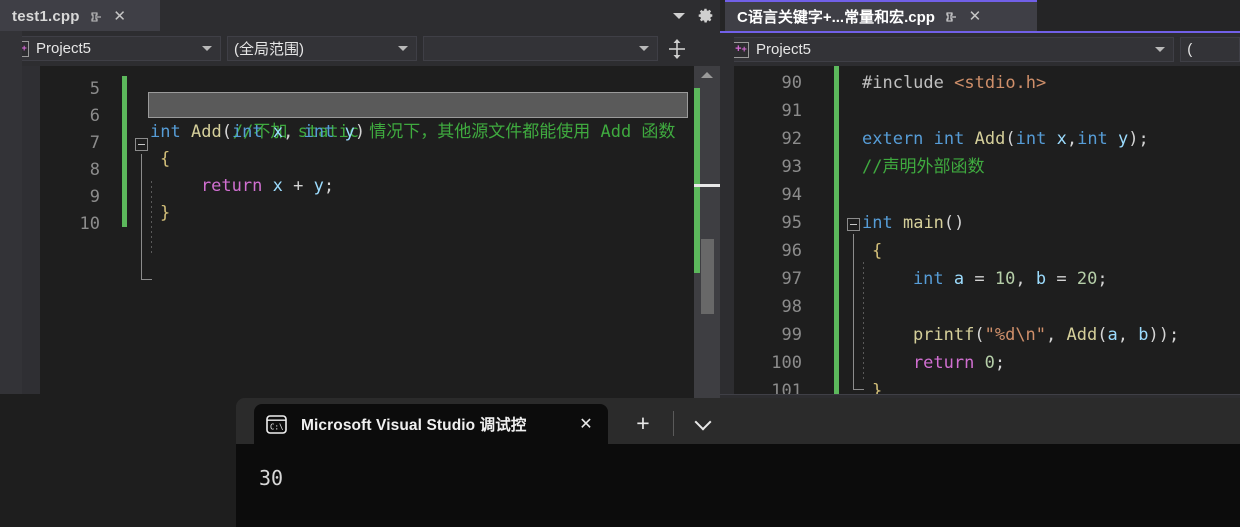 The height and width of the screenshot is (527, 1240). What do you see at coordinates (738, 485) in the screenshot?
I see `terminal-output-area: 30` at bounding box center [738, 485].